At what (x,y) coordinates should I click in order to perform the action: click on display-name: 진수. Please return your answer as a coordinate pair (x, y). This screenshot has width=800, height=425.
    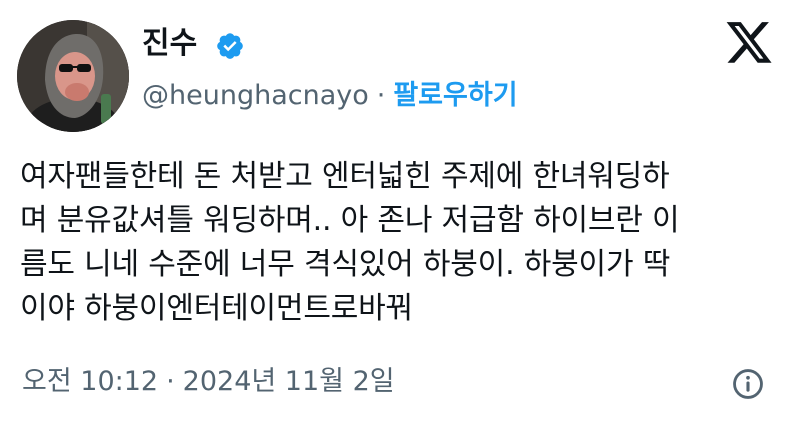
    Looking at the image, I should click on (169, 44).